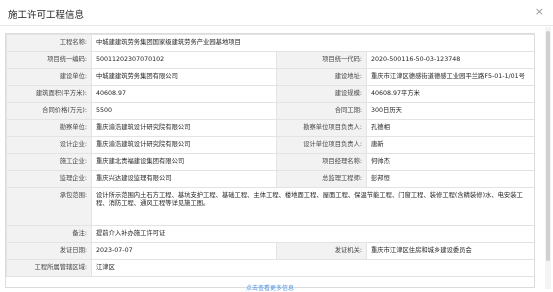 This screenshot has height=292, width=553. I want to click on dialog-header: 施工许可工程信息 ×, so click(276, 13).